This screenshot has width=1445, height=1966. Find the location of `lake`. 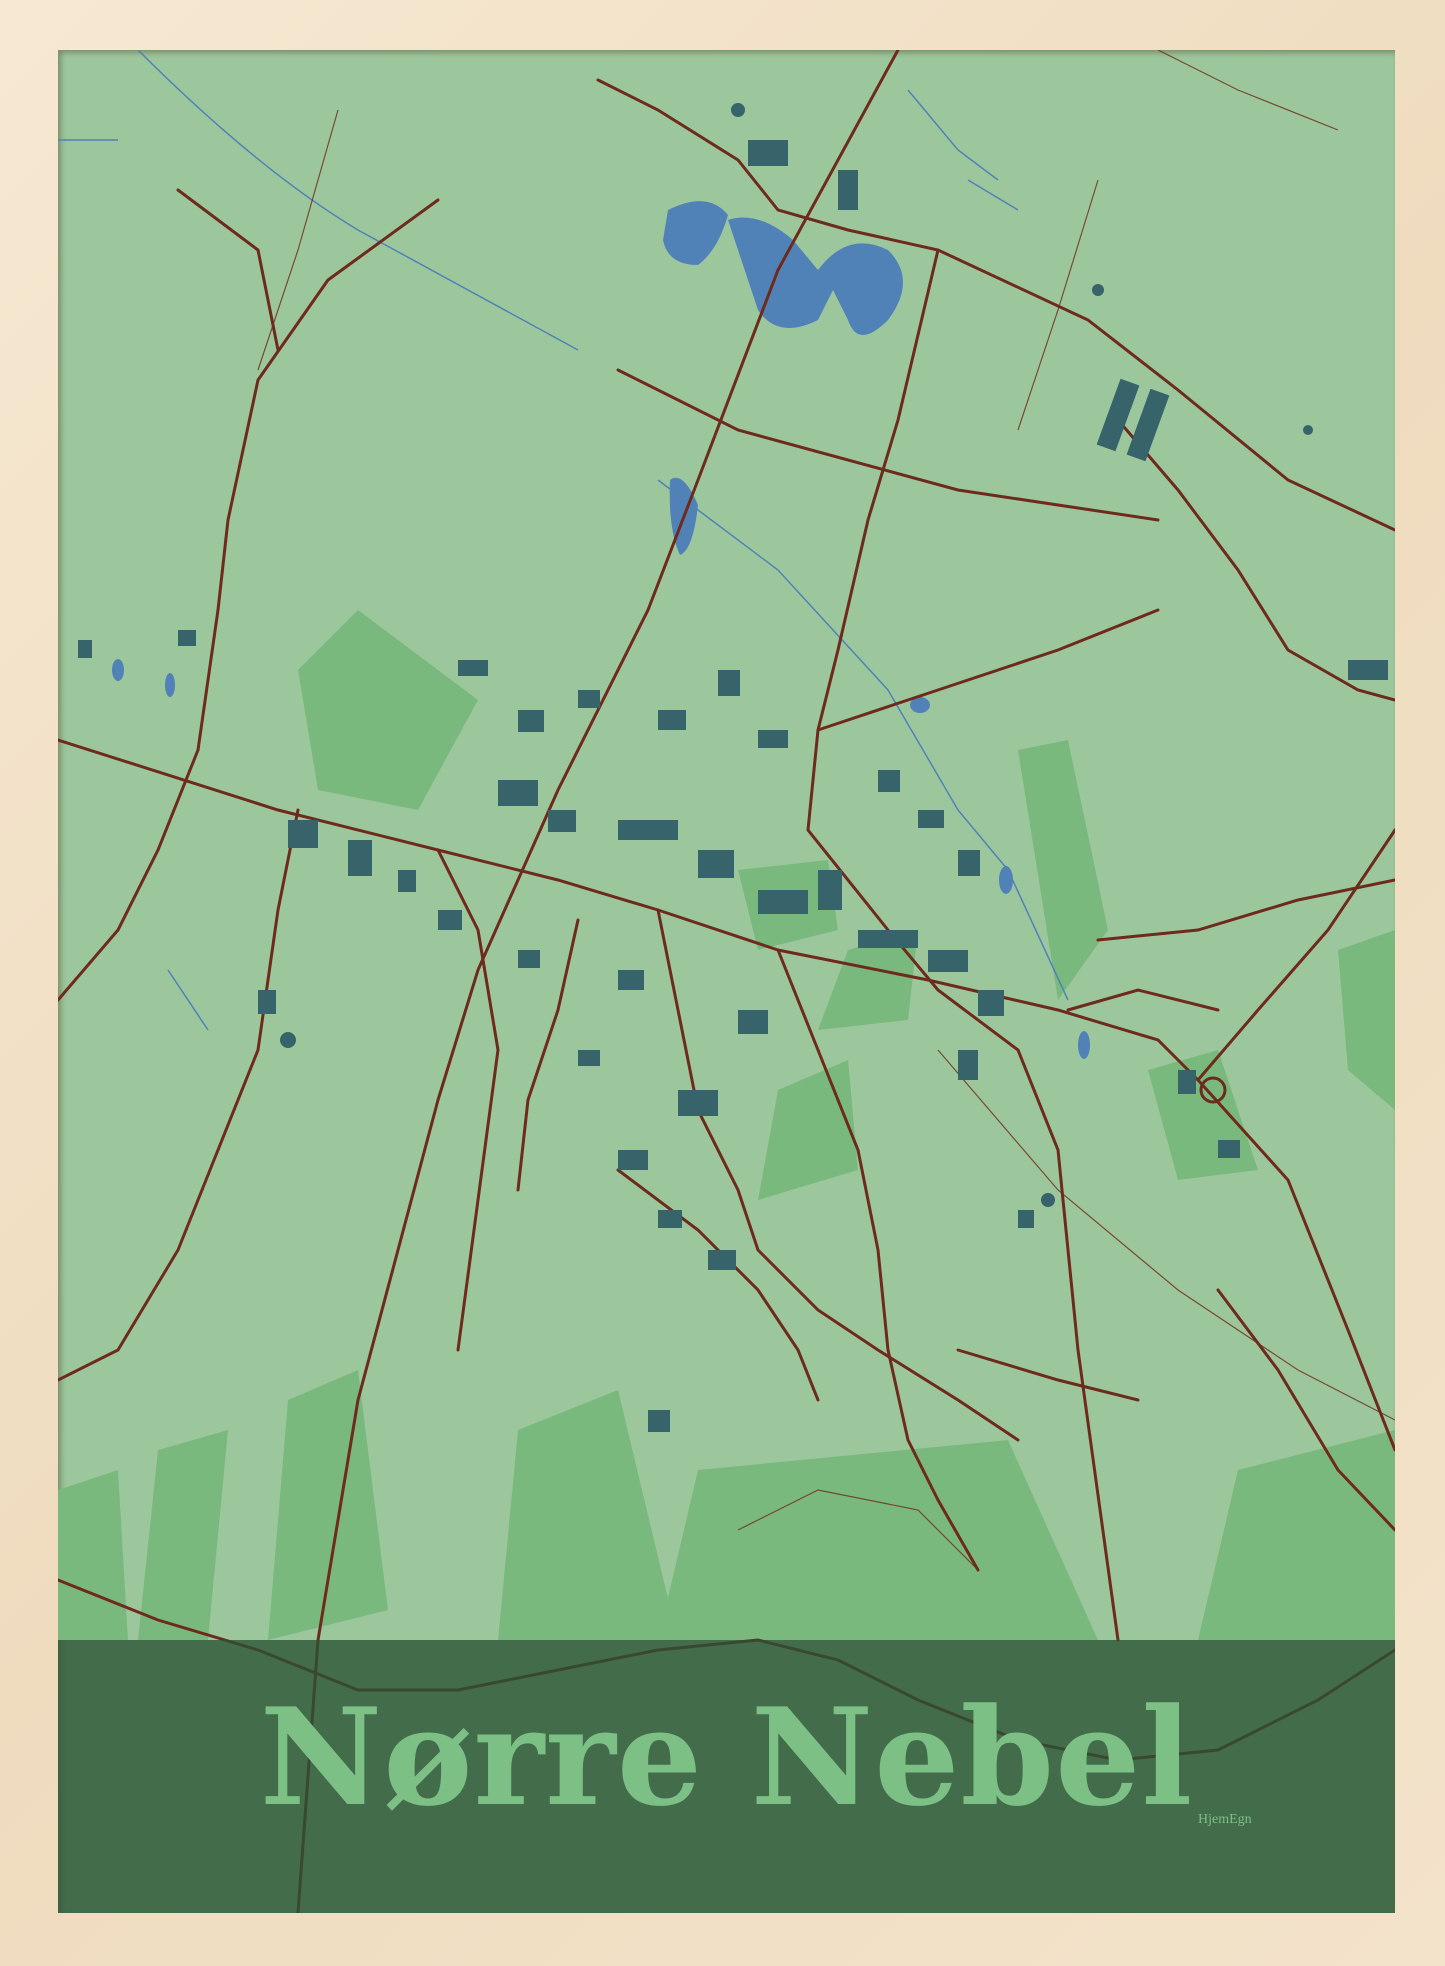

lake is located at coordinates (695, 233).